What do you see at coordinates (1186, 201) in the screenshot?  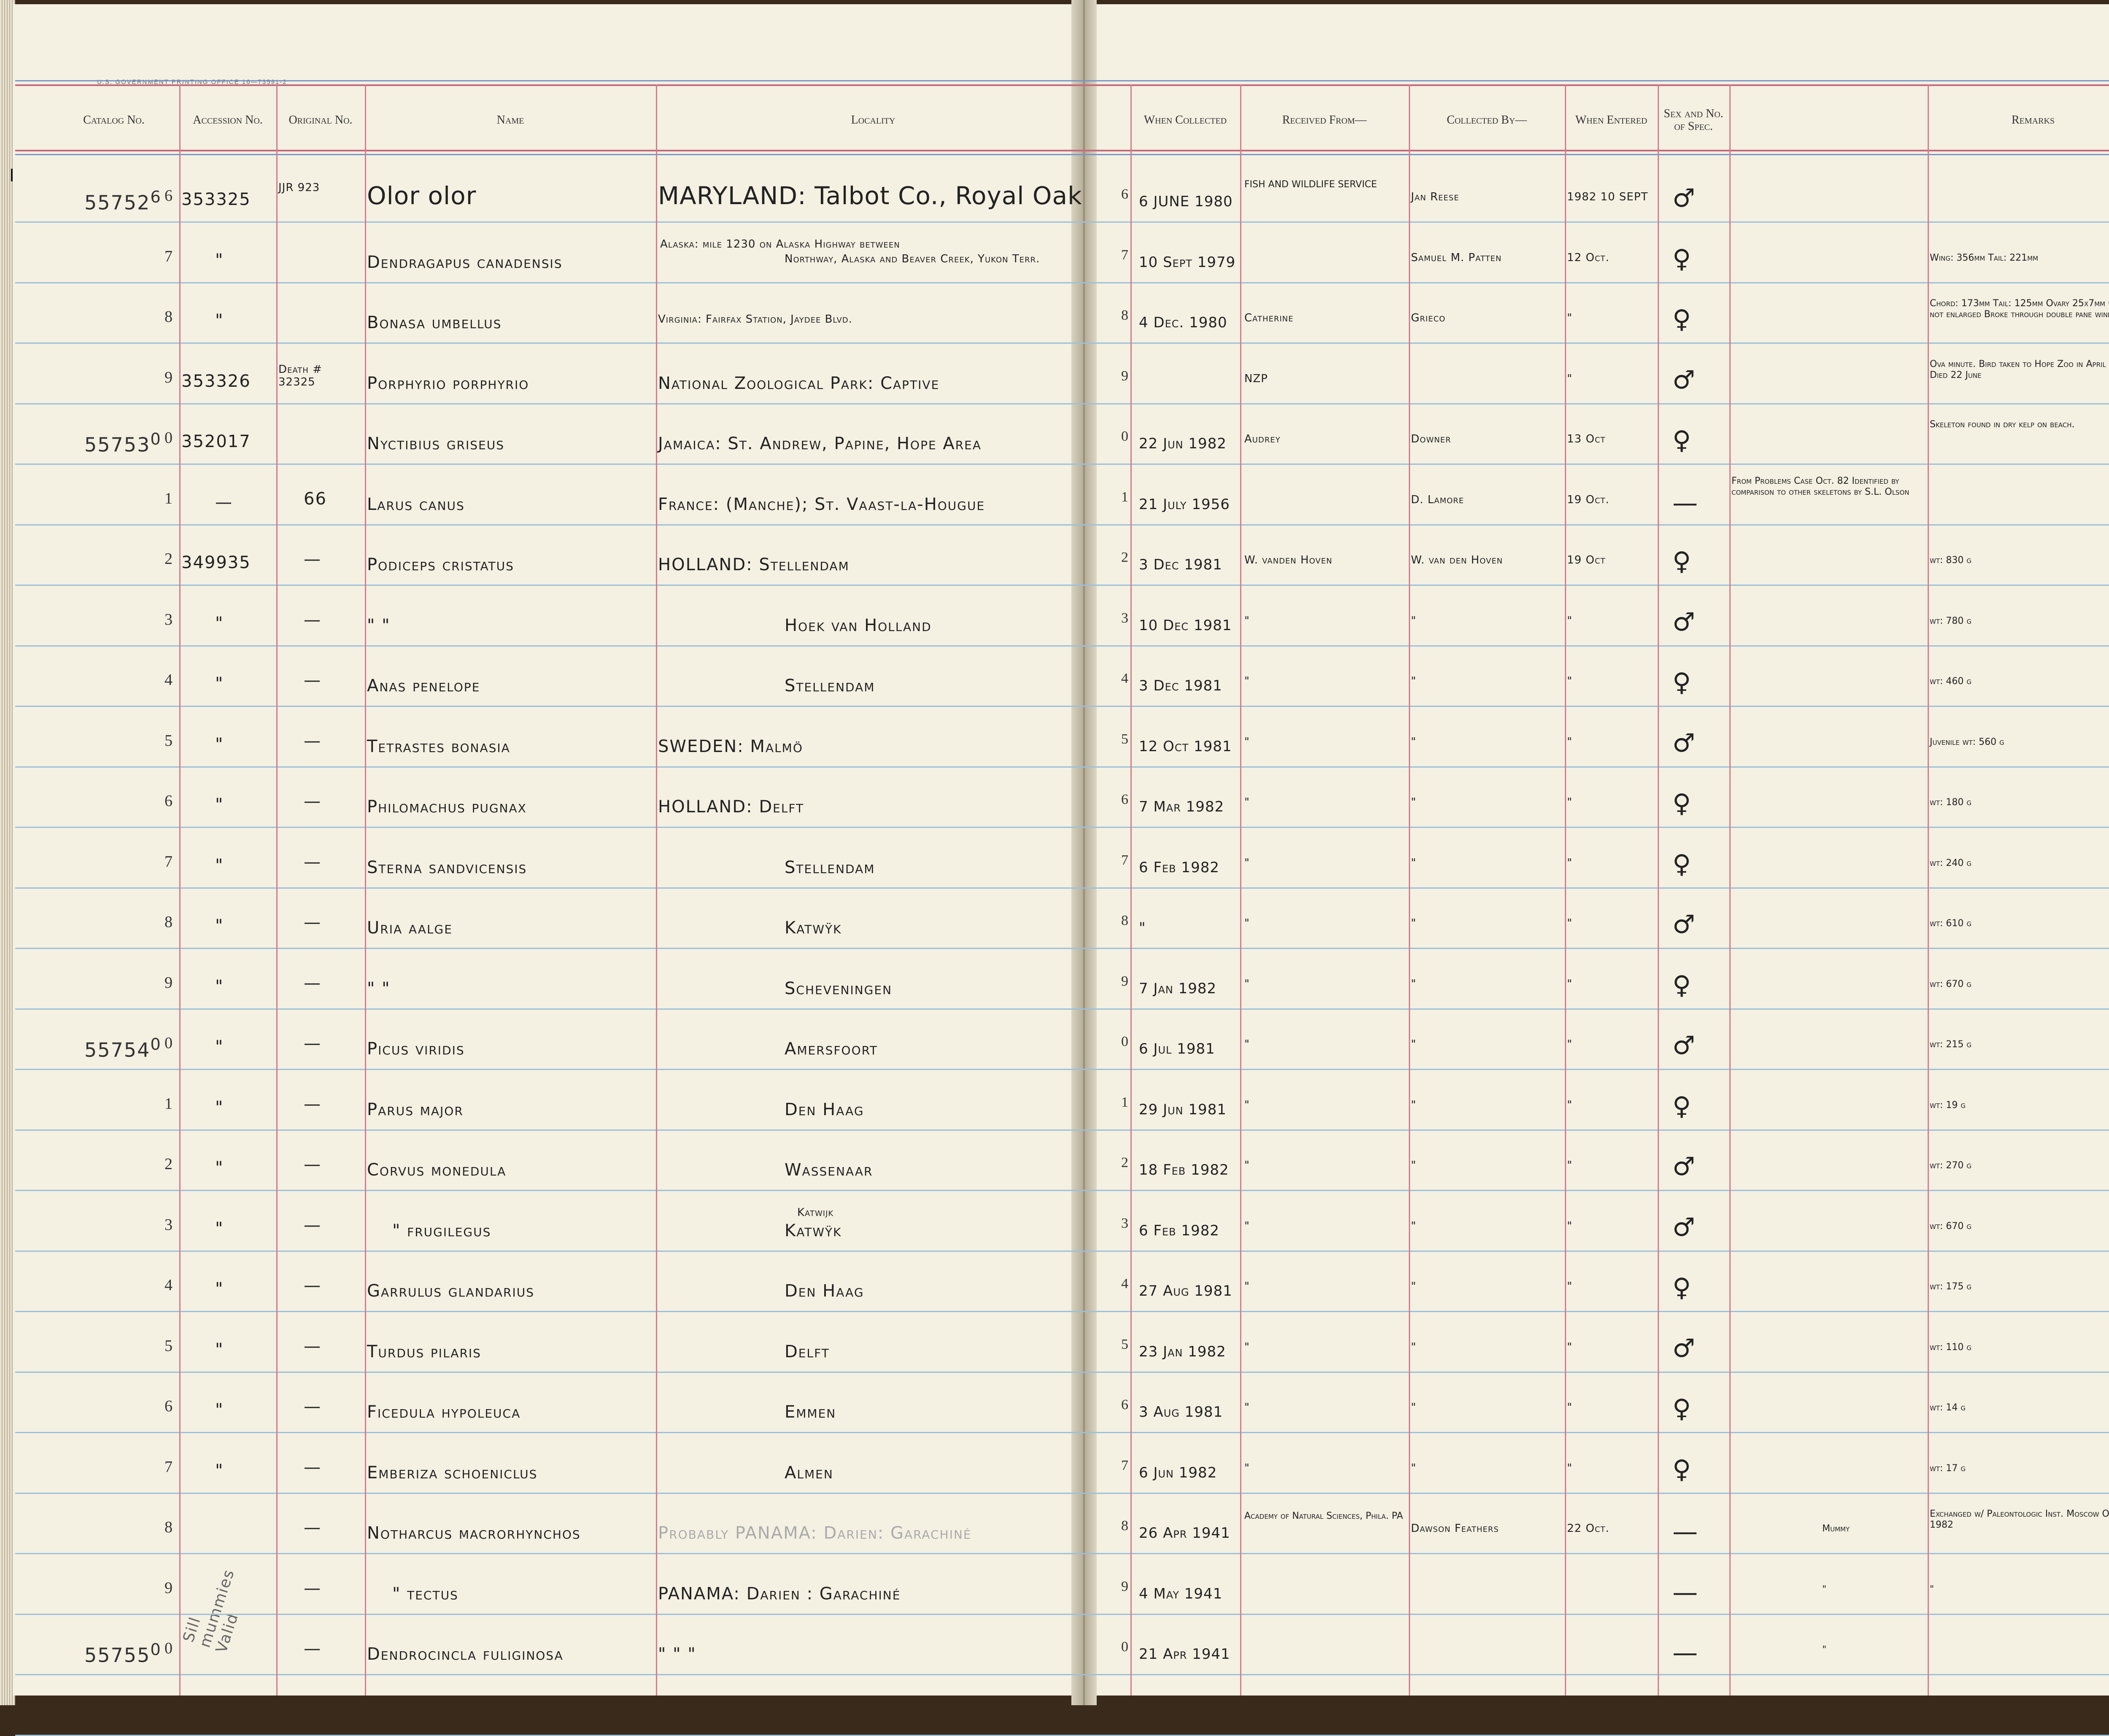 I see `date-collected: 6 JUNE 1980` at bounding box center [1186, 201].